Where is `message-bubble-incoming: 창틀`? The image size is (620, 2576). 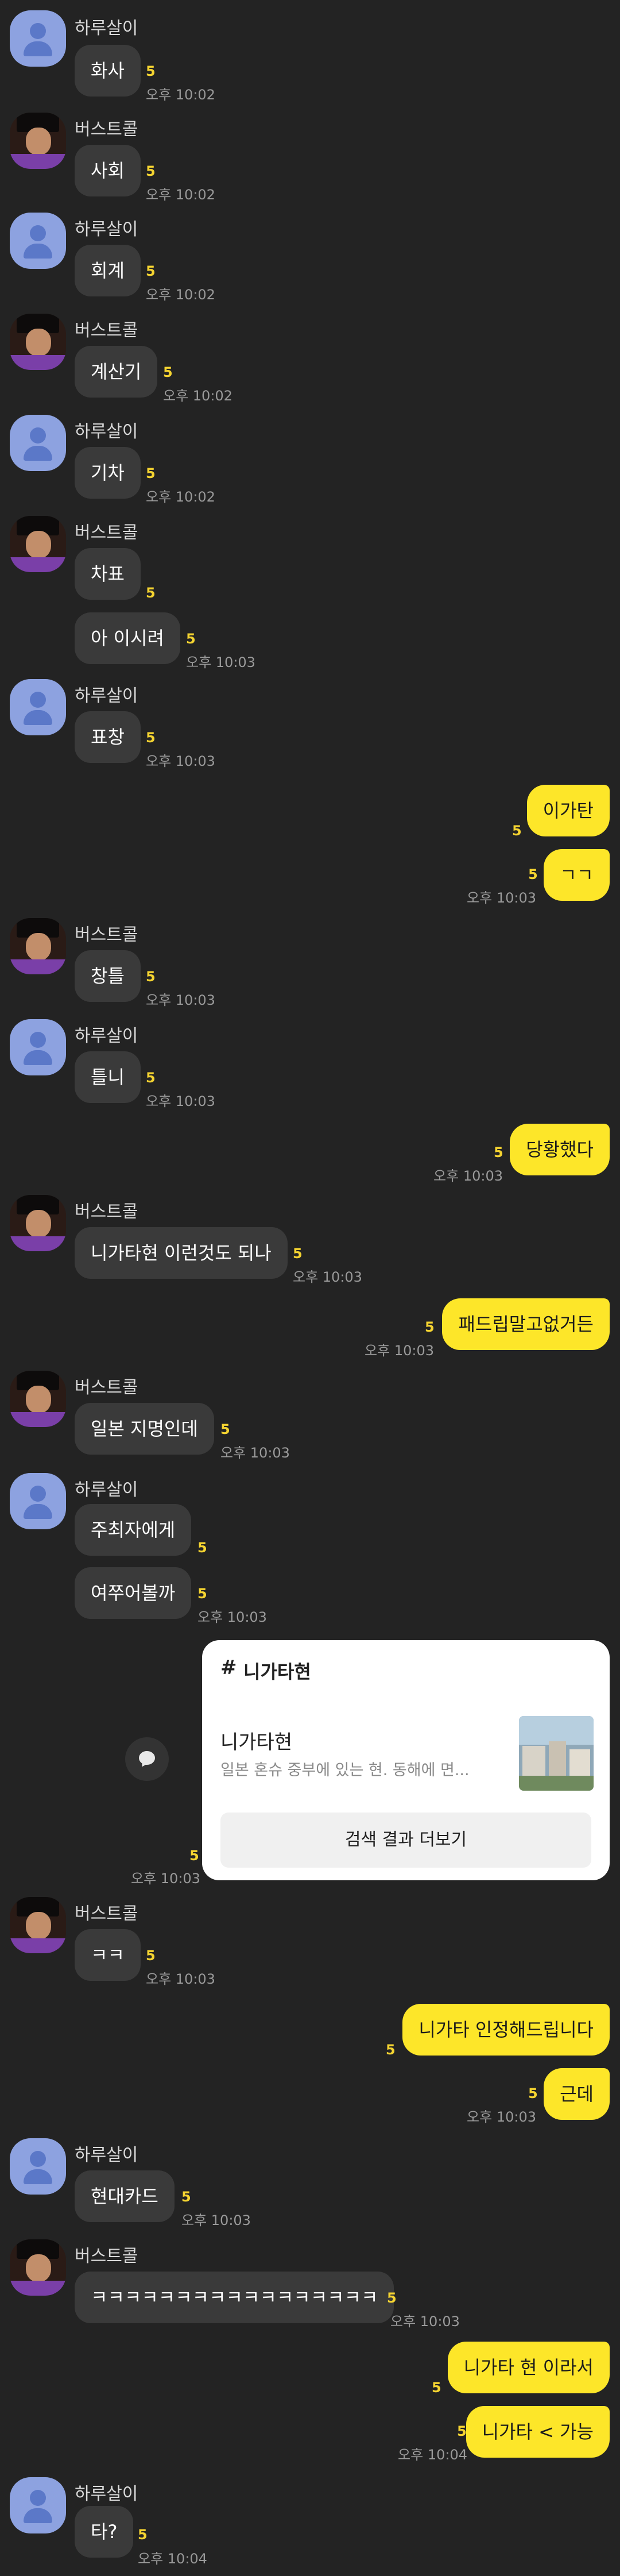
message-bubble-incoming: 창틀 is located at coordinates (108, 976).